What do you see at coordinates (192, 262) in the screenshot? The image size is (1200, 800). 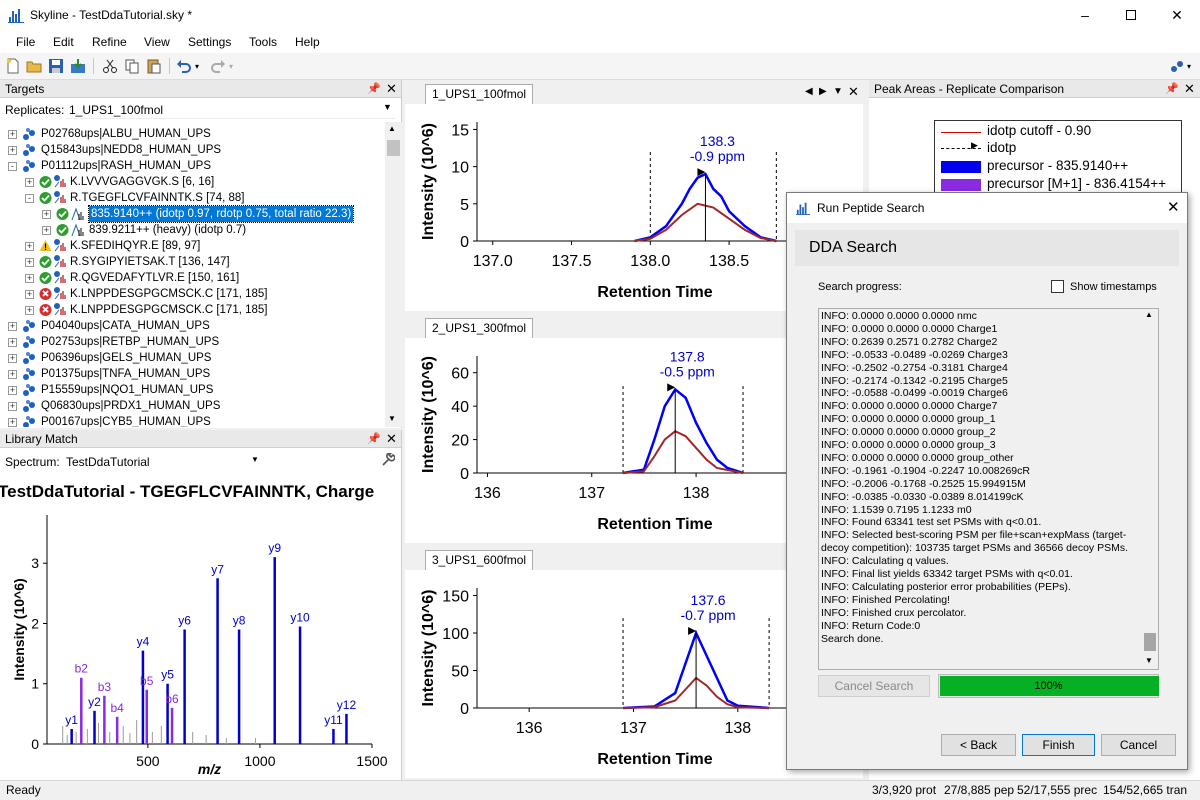 I see `tree-row: + R.SYGIPYIETSAK.T [136, 147]` at bounding box center [192, 262].